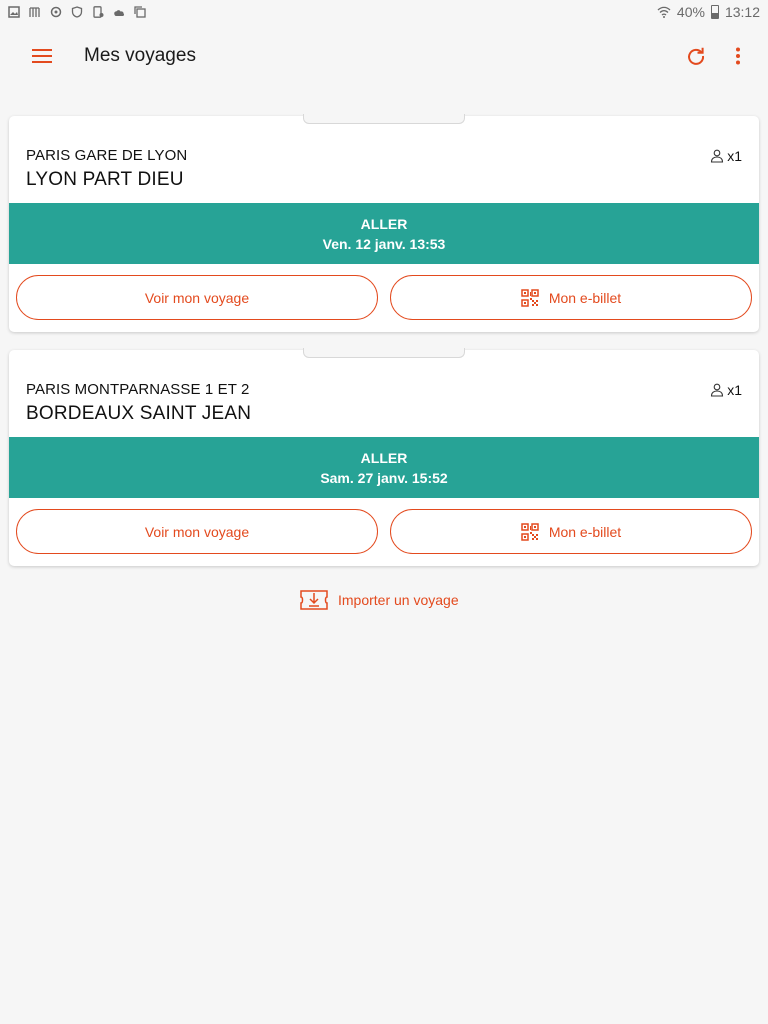 This screenshot has width=768, height=1024. What do you see at coordinates (384, 244) in the screenshot?
I see `trip-date: Ven. 12 janv. 13:53` at bounding box center [384, 244].